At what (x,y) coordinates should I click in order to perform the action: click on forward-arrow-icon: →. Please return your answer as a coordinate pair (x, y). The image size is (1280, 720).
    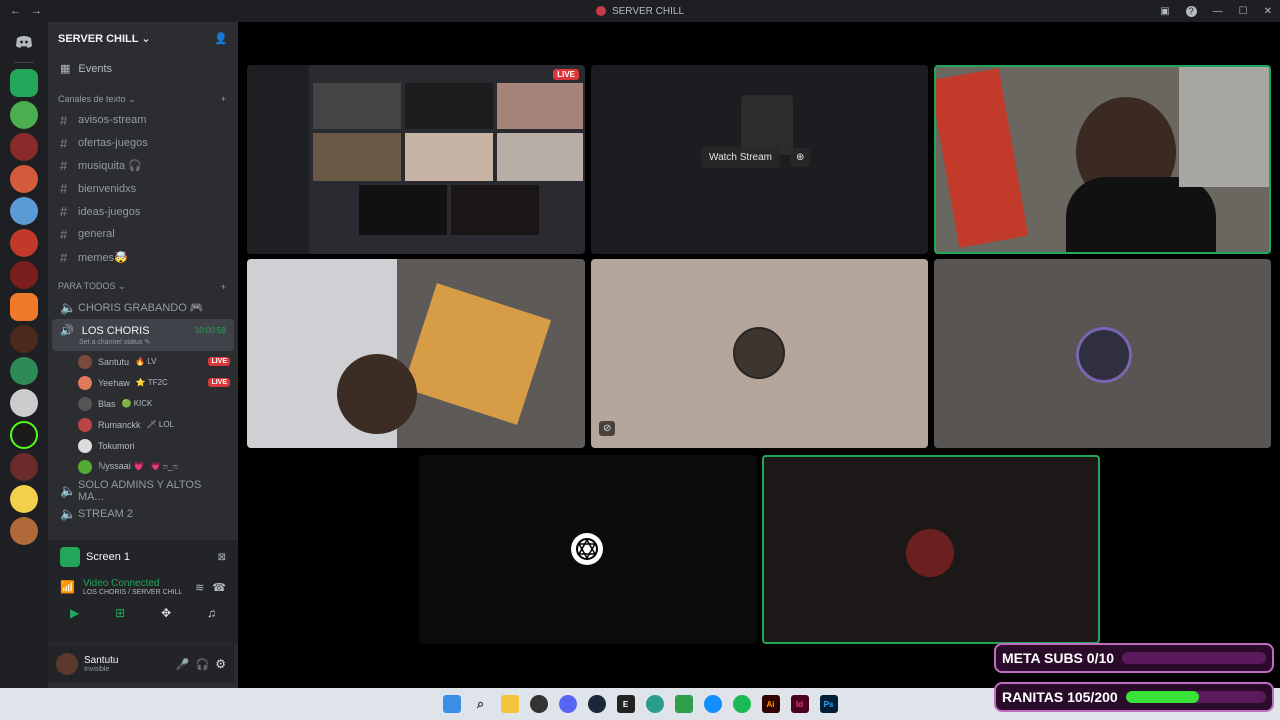
    Looking at the image, I should click on (36, 11).